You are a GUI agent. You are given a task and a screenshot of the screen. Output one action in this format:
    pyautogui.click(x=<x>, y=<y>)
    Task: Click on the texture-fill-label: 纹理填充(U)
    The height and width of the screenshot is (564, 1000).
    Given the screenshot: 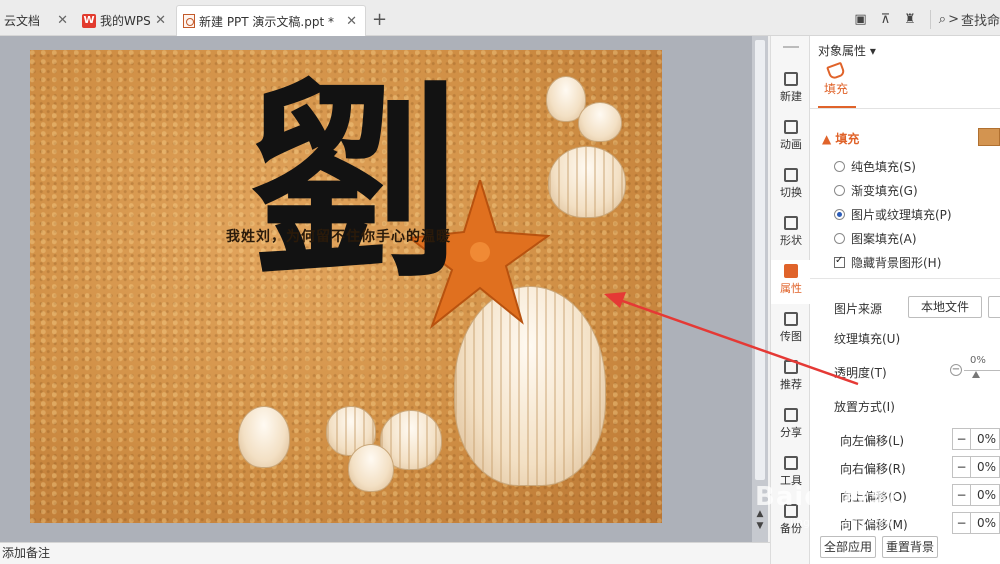 What is the action you would take?
    pyautogui.click(x=867, y=338)
    